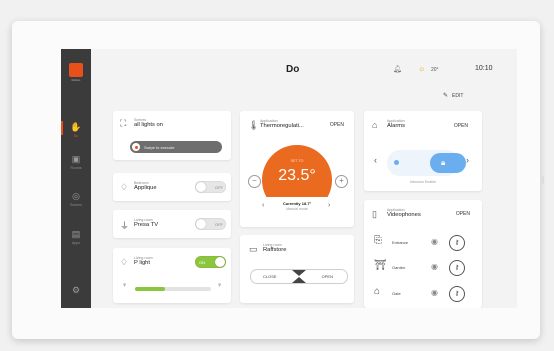 The image size is (554, 351). What do you see at coordinates (145, 188) in the screenshot?
I see `card-title: Applique` at bounding box center [145, 188].